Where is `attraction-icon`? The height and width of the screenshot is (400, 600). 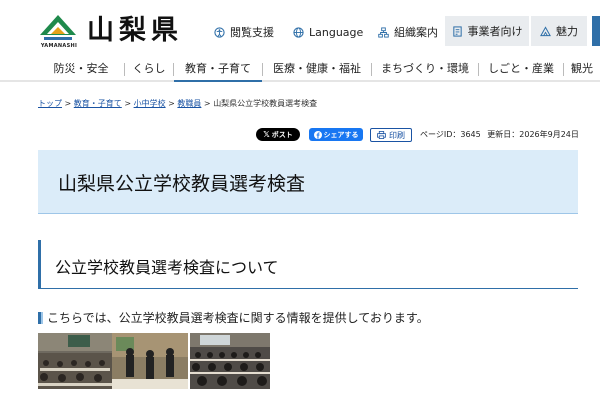
attraction-icon is located at coordinates (545, 30).